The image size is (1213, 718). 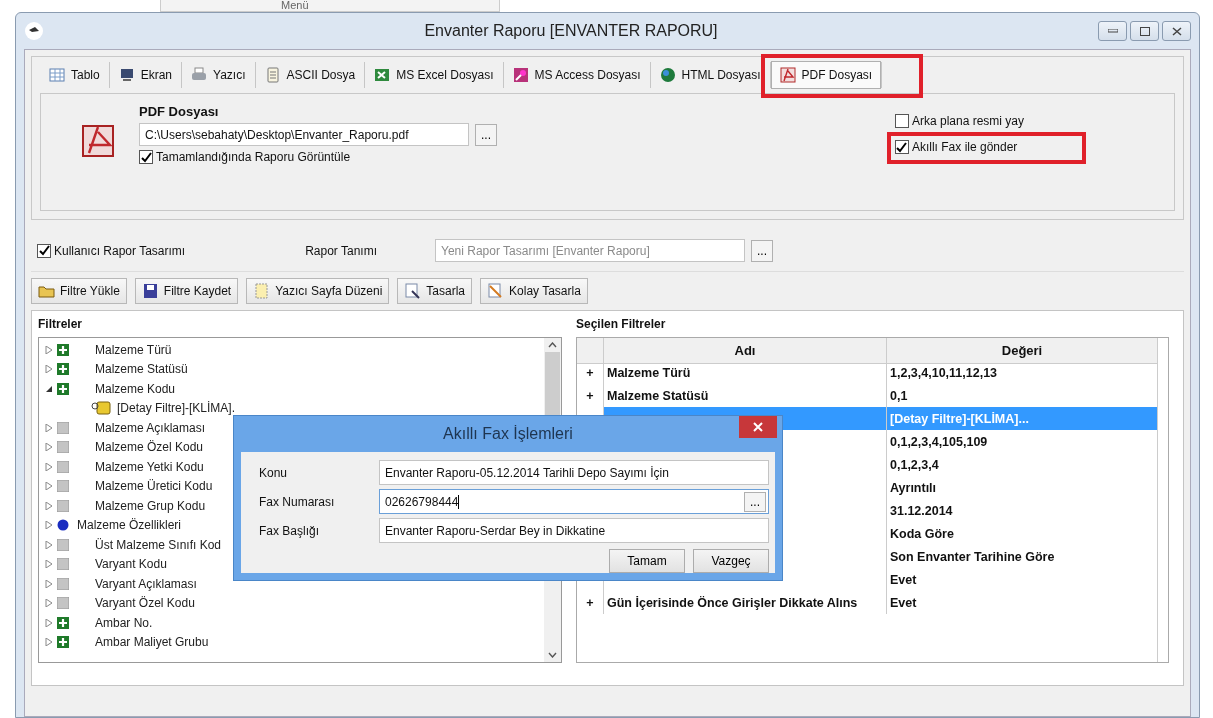 I want to click on scroll-down-icon, so click(x=552, y=655).